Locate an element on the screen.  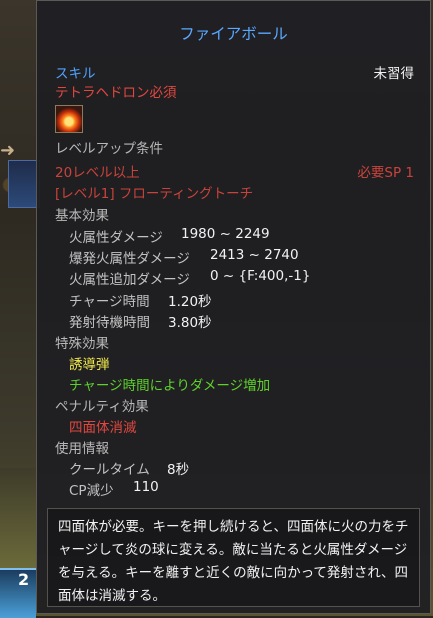
stat-label: 爆発火属性ダメージ is located at coordinates (129, 259).